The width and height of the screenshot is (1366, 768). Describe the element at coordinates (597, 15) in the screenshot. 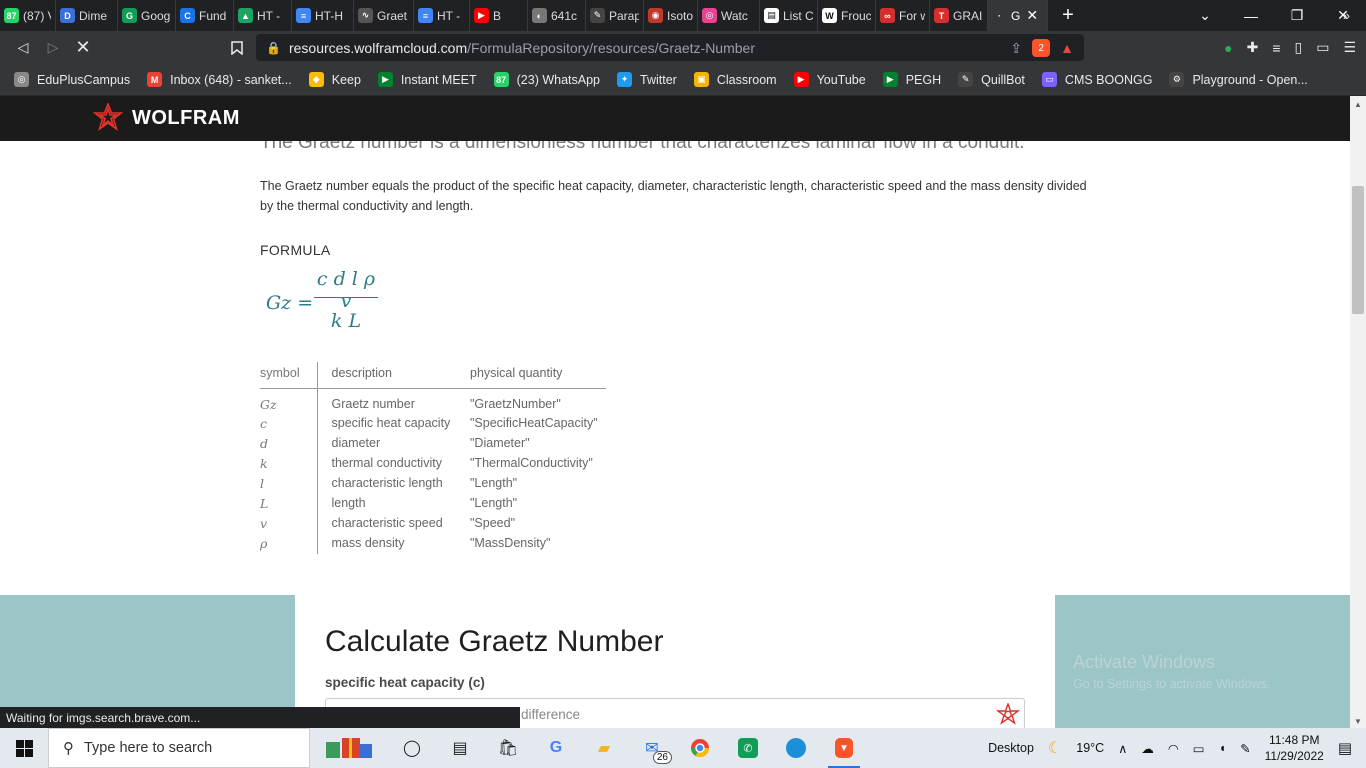

I see `tab-favicon-icon: ✎` at that location.